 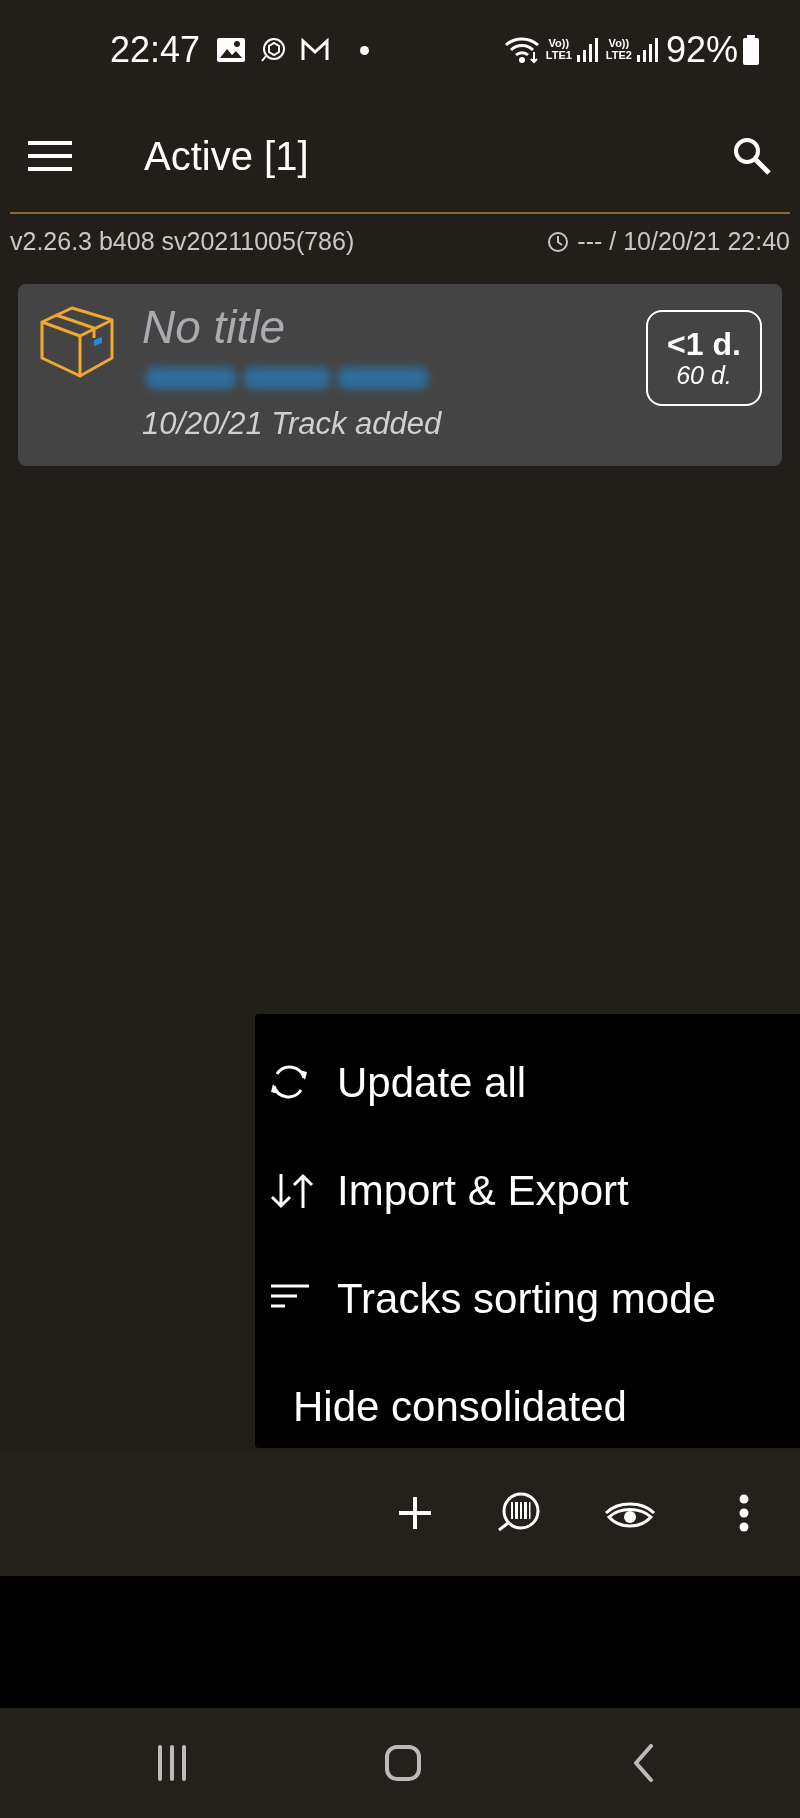 I want to click on back-button, so click(x=643, y=1763).